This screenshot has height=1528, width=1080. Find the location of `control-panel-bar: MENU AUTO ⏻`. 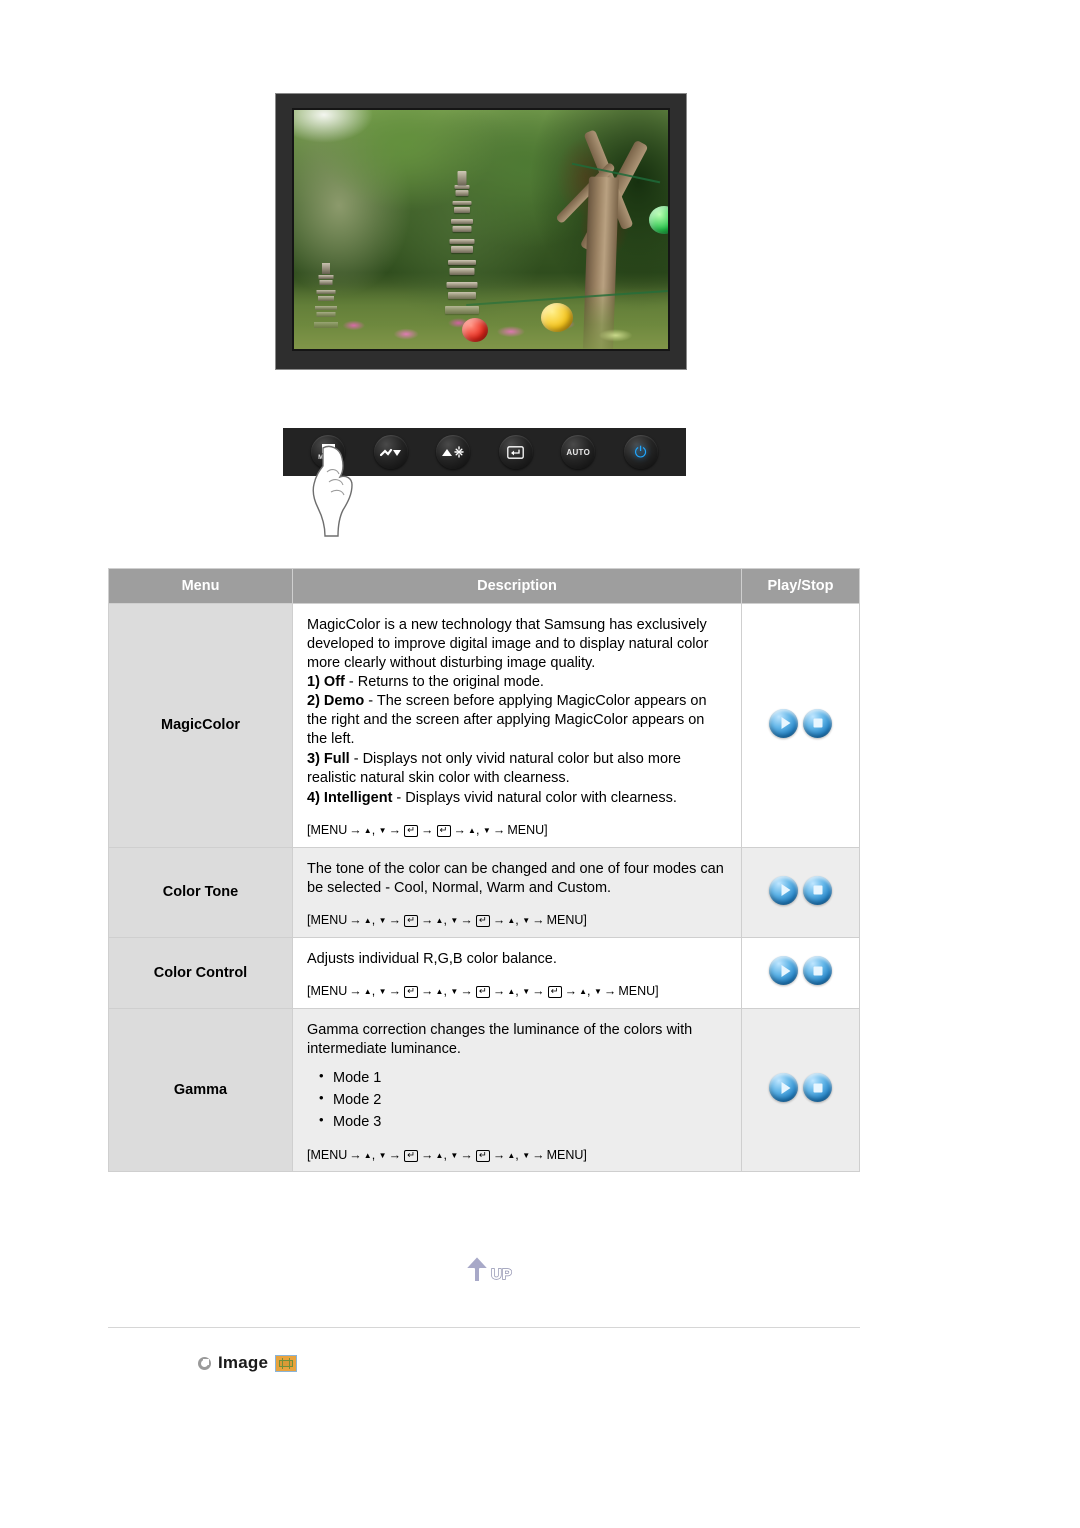

control-panel-bar: MENU AUTO ⏻ is located at coordinates (484, 452).